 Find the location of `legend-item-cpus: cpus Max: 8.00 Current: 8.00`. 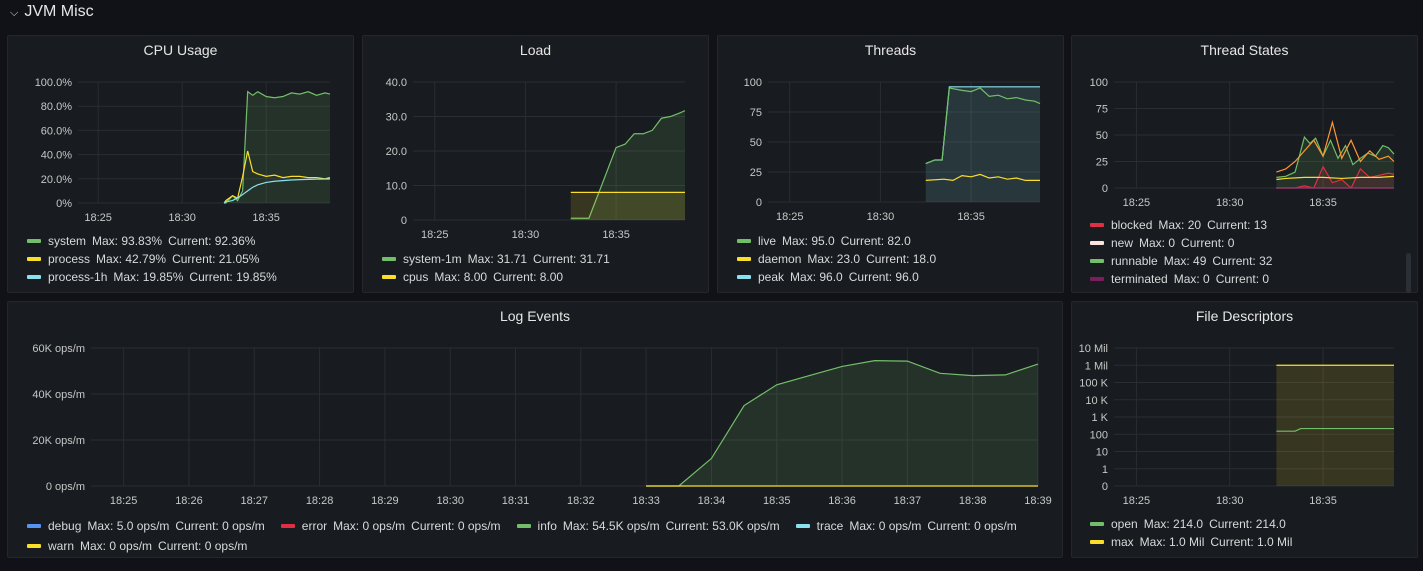

legend-item-cpus: cpus Max: 8.00 Current: 8.00 is located at coordinates (499, 277).